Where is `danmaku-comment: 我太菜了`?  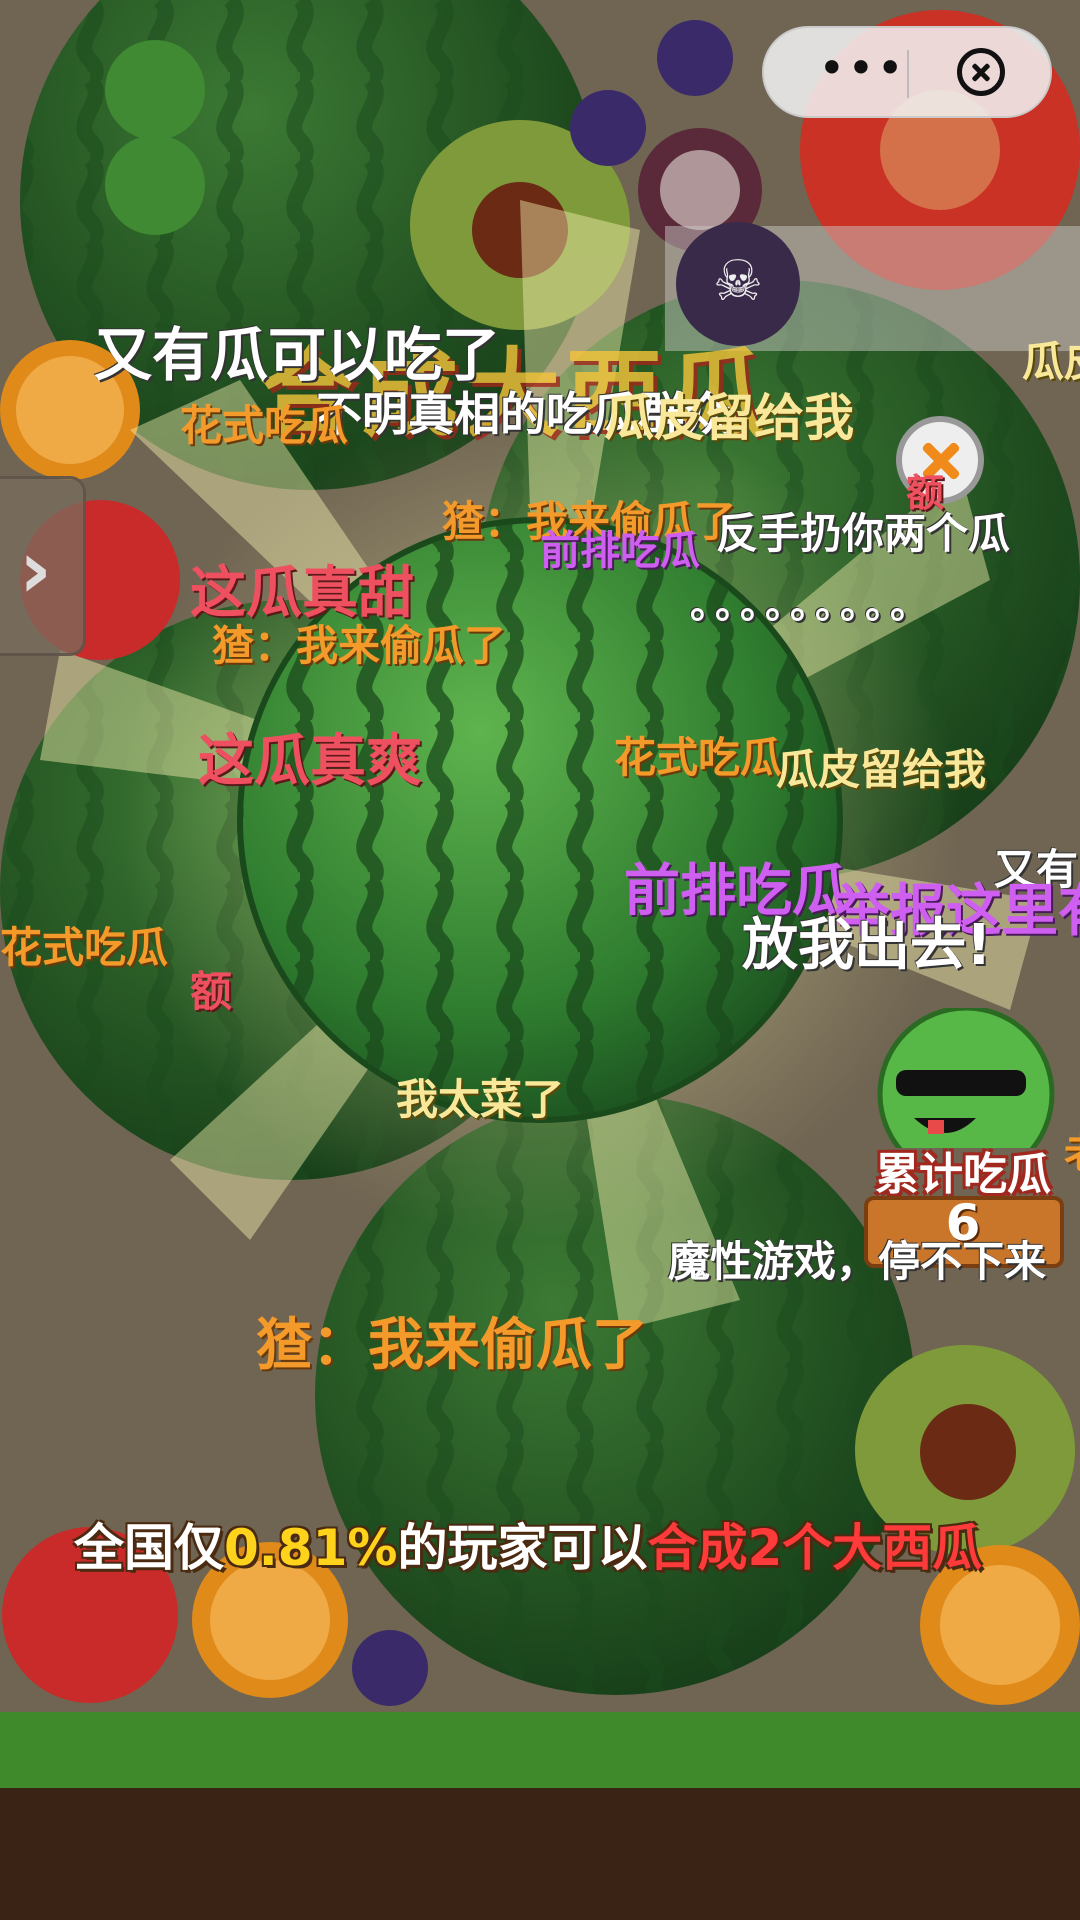 danmaku-comment: 我太菜了 is located at coordinates (480, 1099).